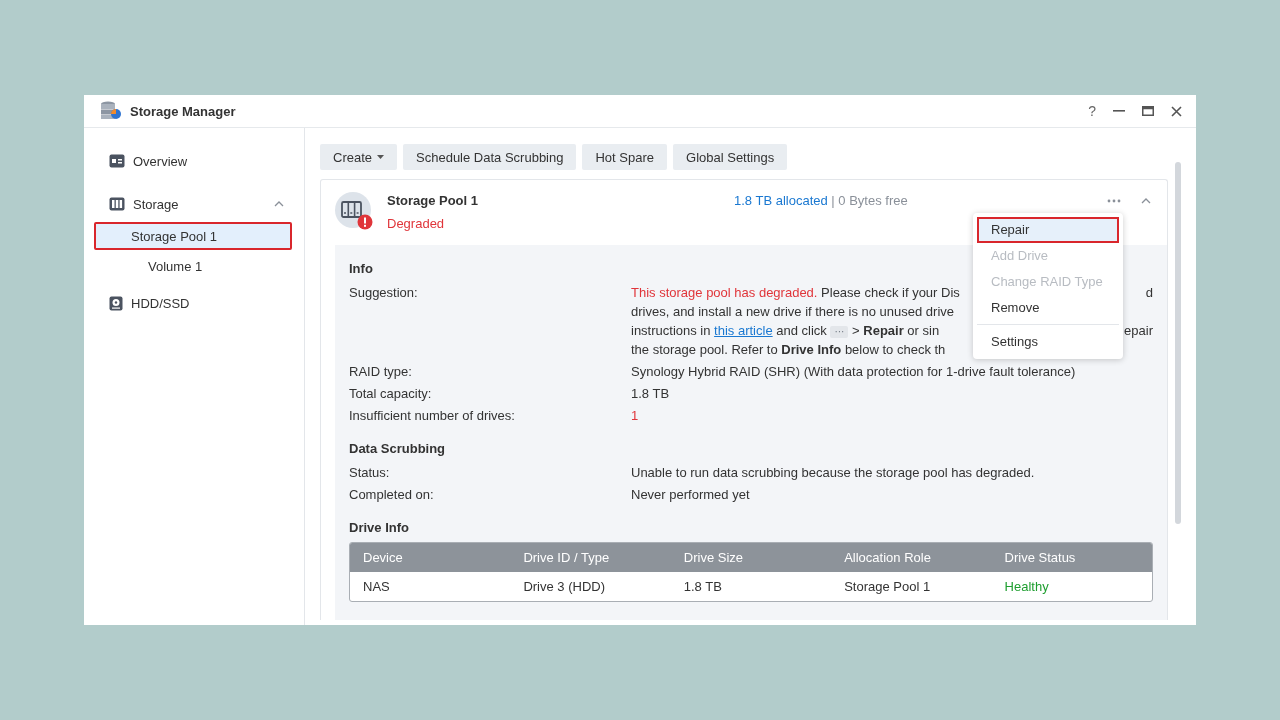 This screenshot has height=720, width=1280. Describe the element at coordinates (432, 416) in the screenshot. I see `field-label: Insufficient number of drives:` at that location.